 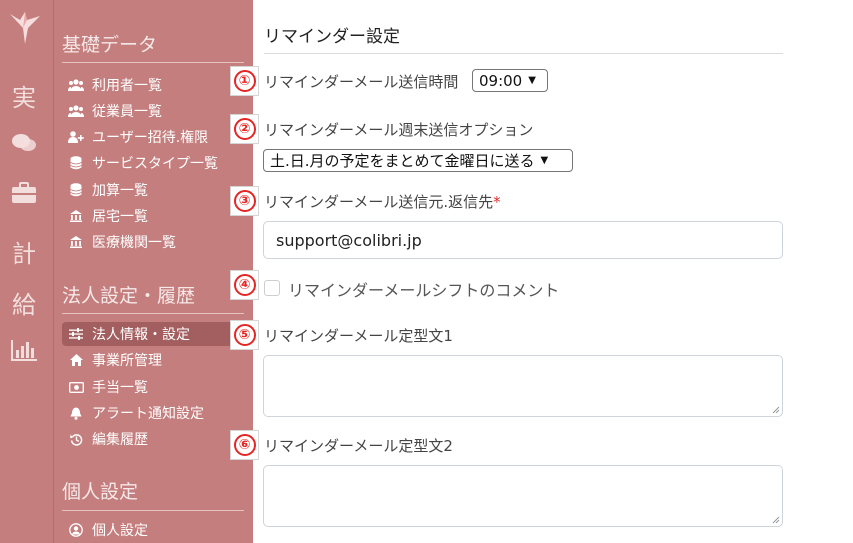 What do you see at coordinates (148, 414) in the screenshot?
I see `sidebar-item-label: アラート通知設定` at bounding box center [148, 414].